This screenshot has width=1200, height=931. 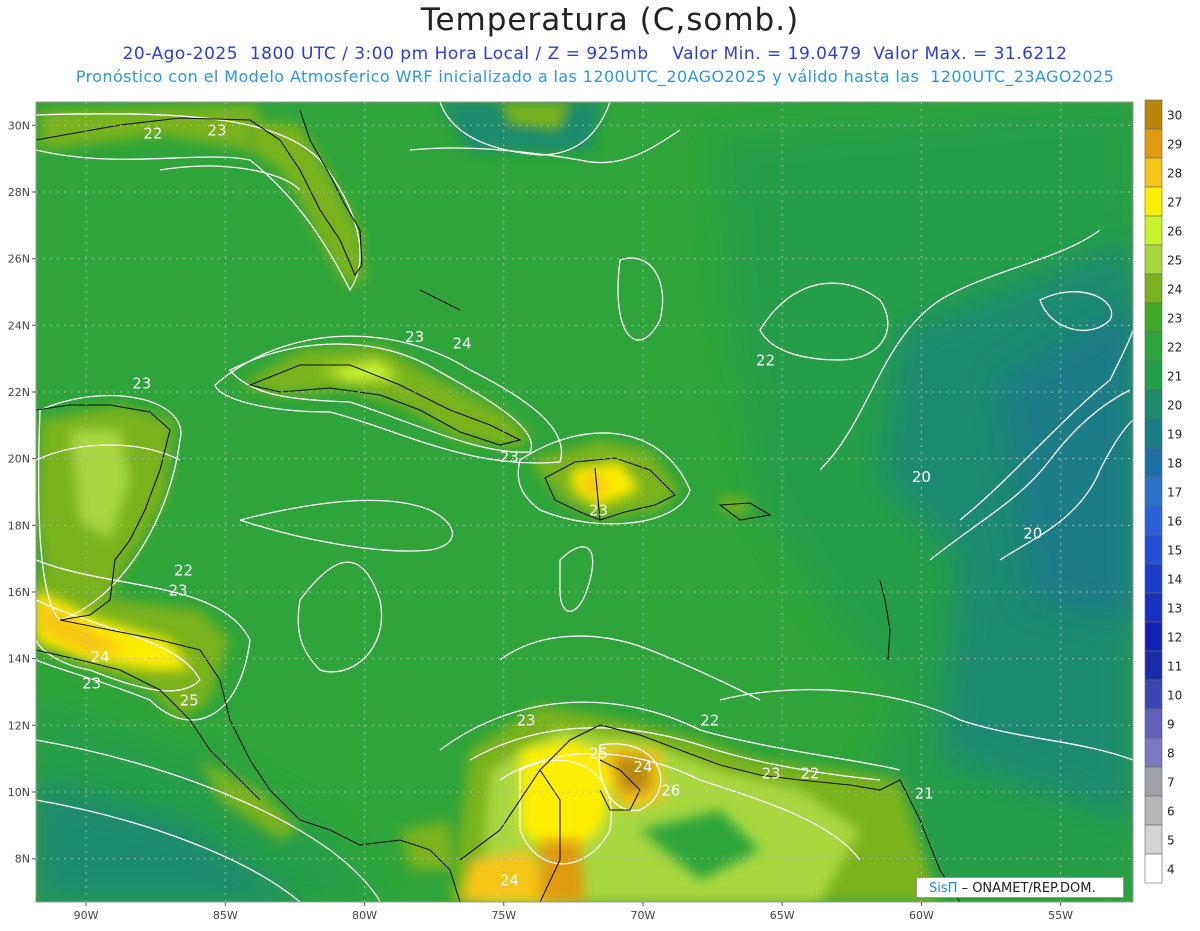 I want to click on colorbar-label: 19, so click(x=1174, y=435).